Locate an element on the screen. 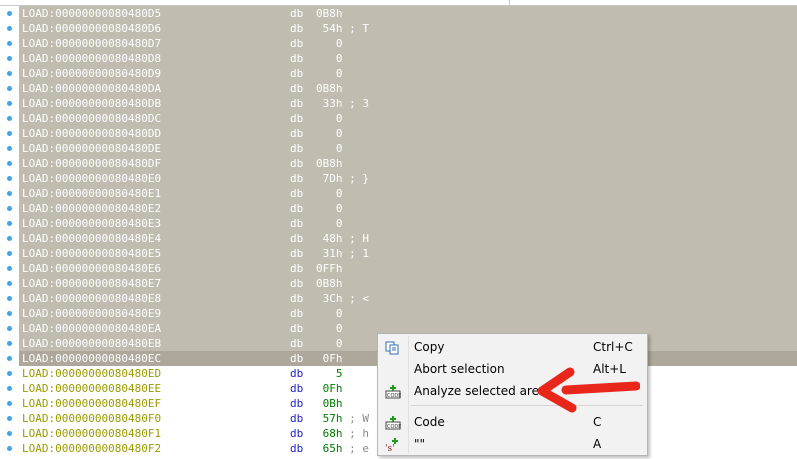  menu-item-label: Abort selection is located at coordinates (459, 369).